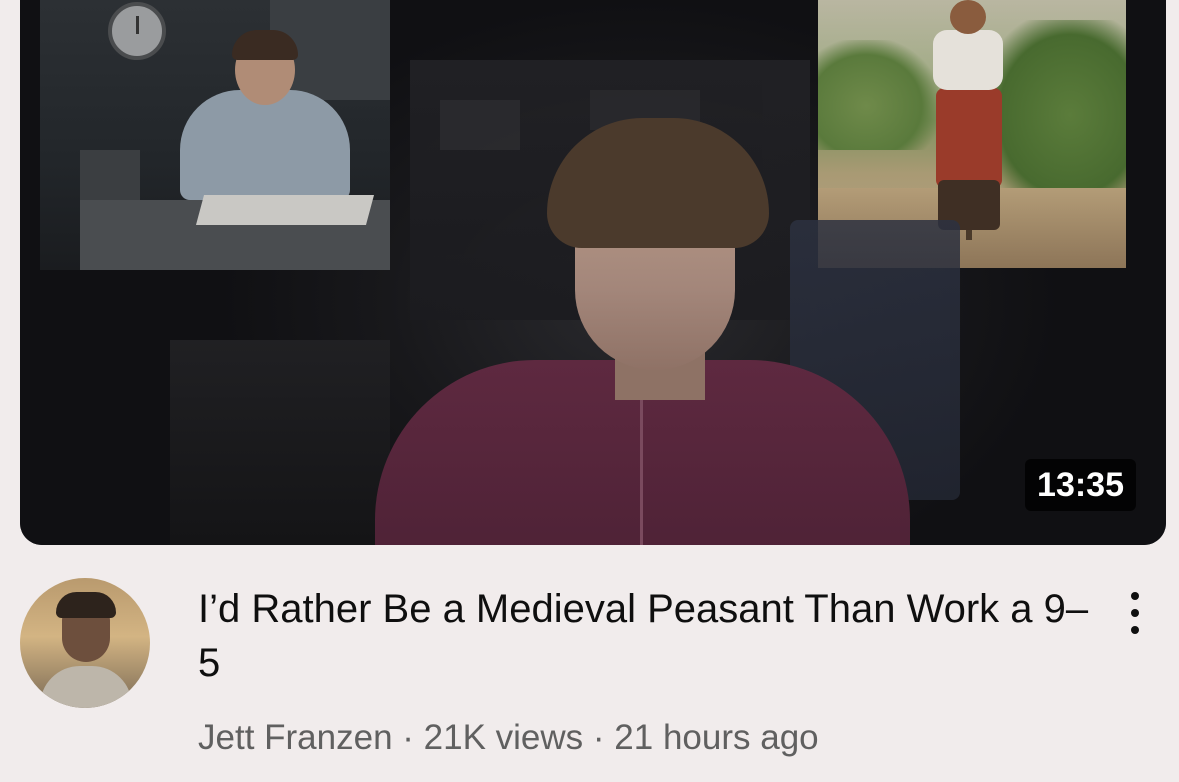 The image size is (1179, 782). I want to click on wall-clock-image, so click(137, 31).